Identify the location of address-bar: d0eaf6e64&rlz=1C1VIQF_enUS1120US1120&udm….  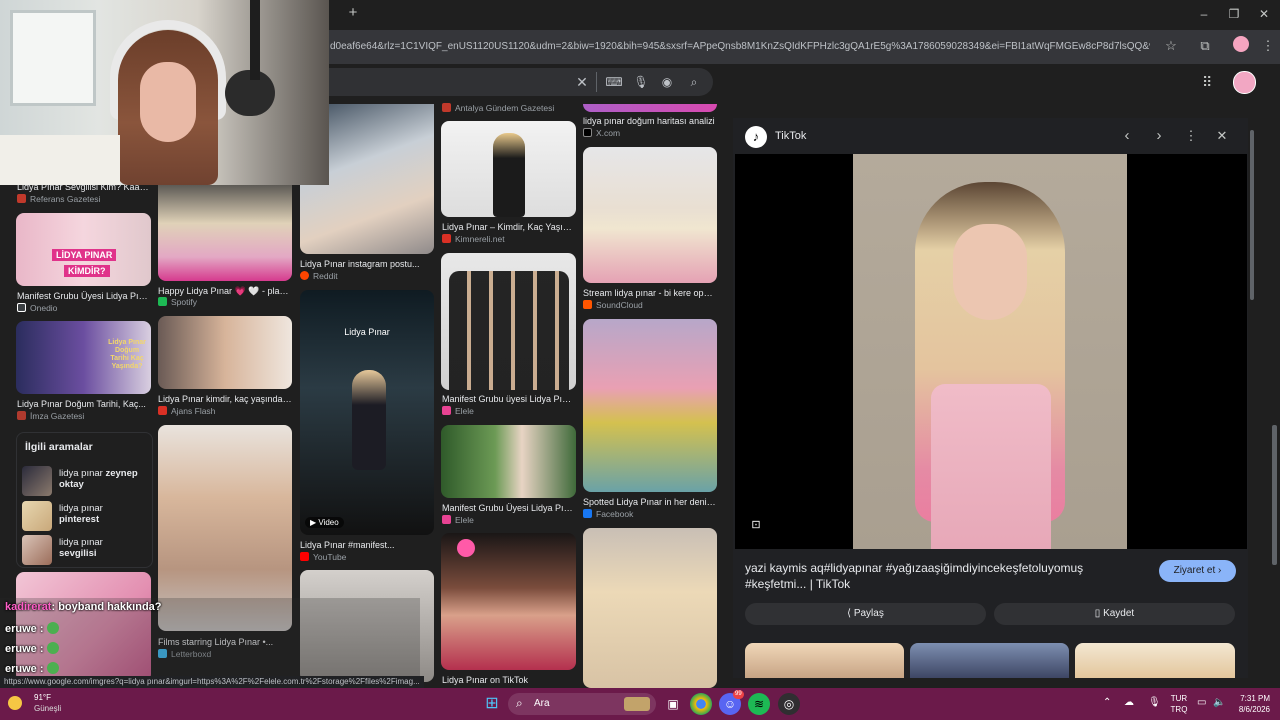
(740, 47).